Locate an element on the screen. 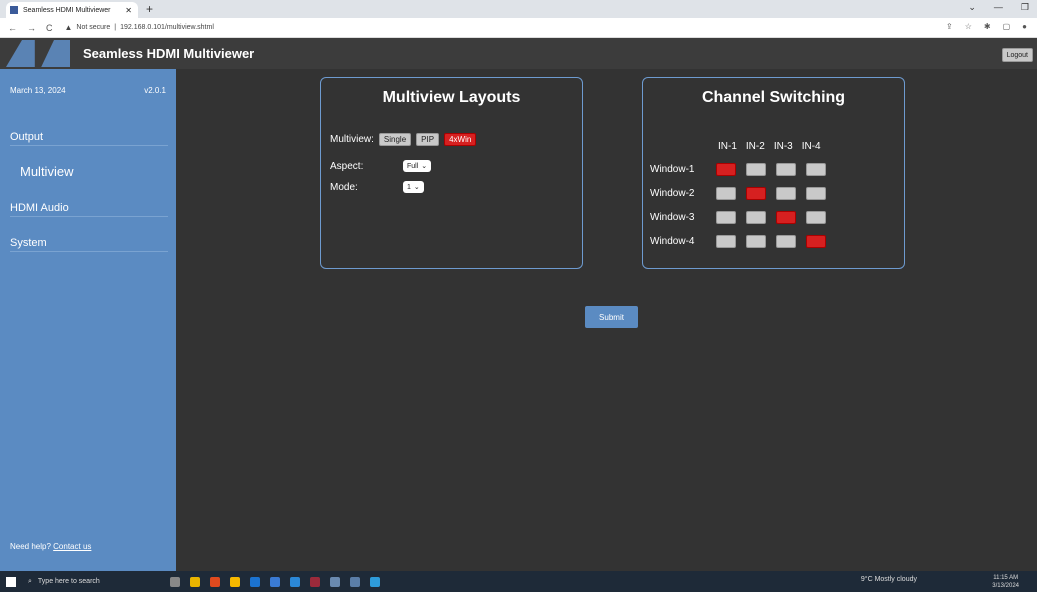  browser-tab: Seamless HDMI Multiviewer ✕ is located at coordinates (72, 10).